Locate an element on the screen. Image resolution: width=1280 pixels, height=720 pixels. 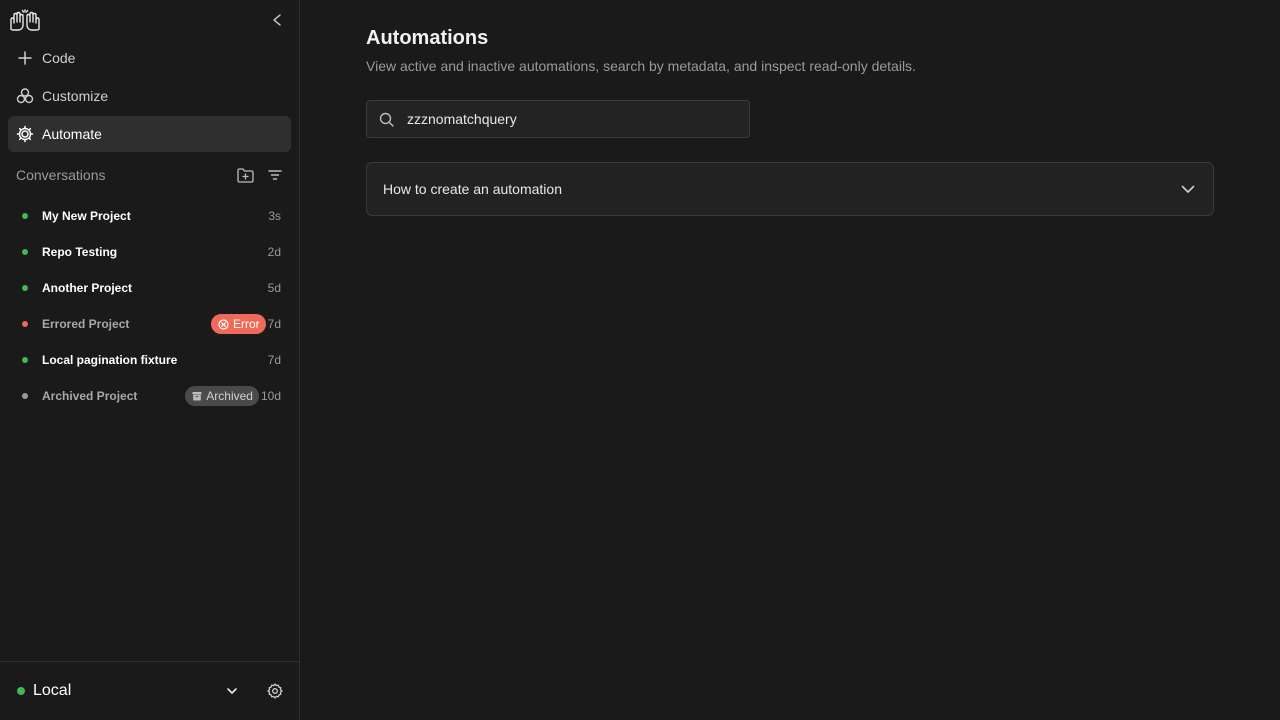
sidebar-top is located at coordinates (149, 20).